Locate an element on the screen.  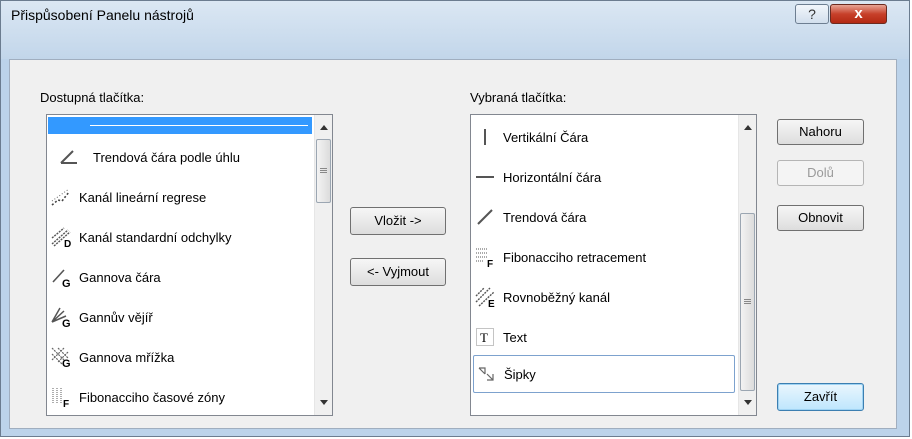
gann-grid-icon: G is located at coordinates (61, 357).